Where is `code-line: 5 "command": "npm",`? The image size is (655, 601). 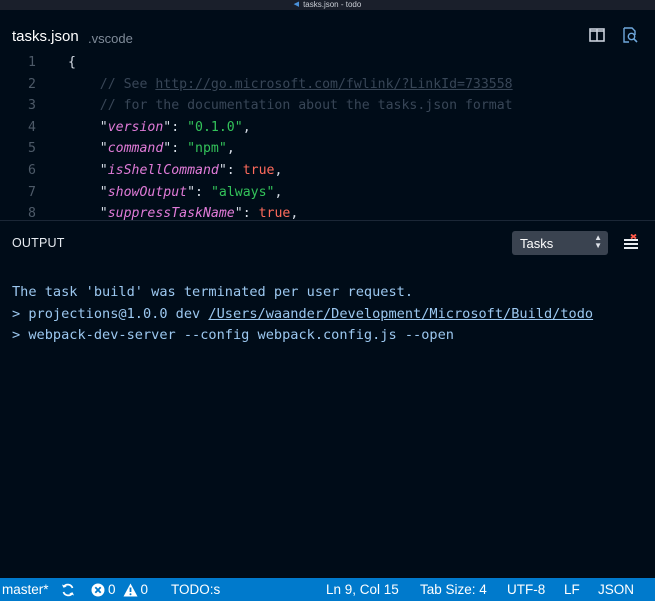
code-line: 5 "command": "npm", is located at coordinates (327, 149).